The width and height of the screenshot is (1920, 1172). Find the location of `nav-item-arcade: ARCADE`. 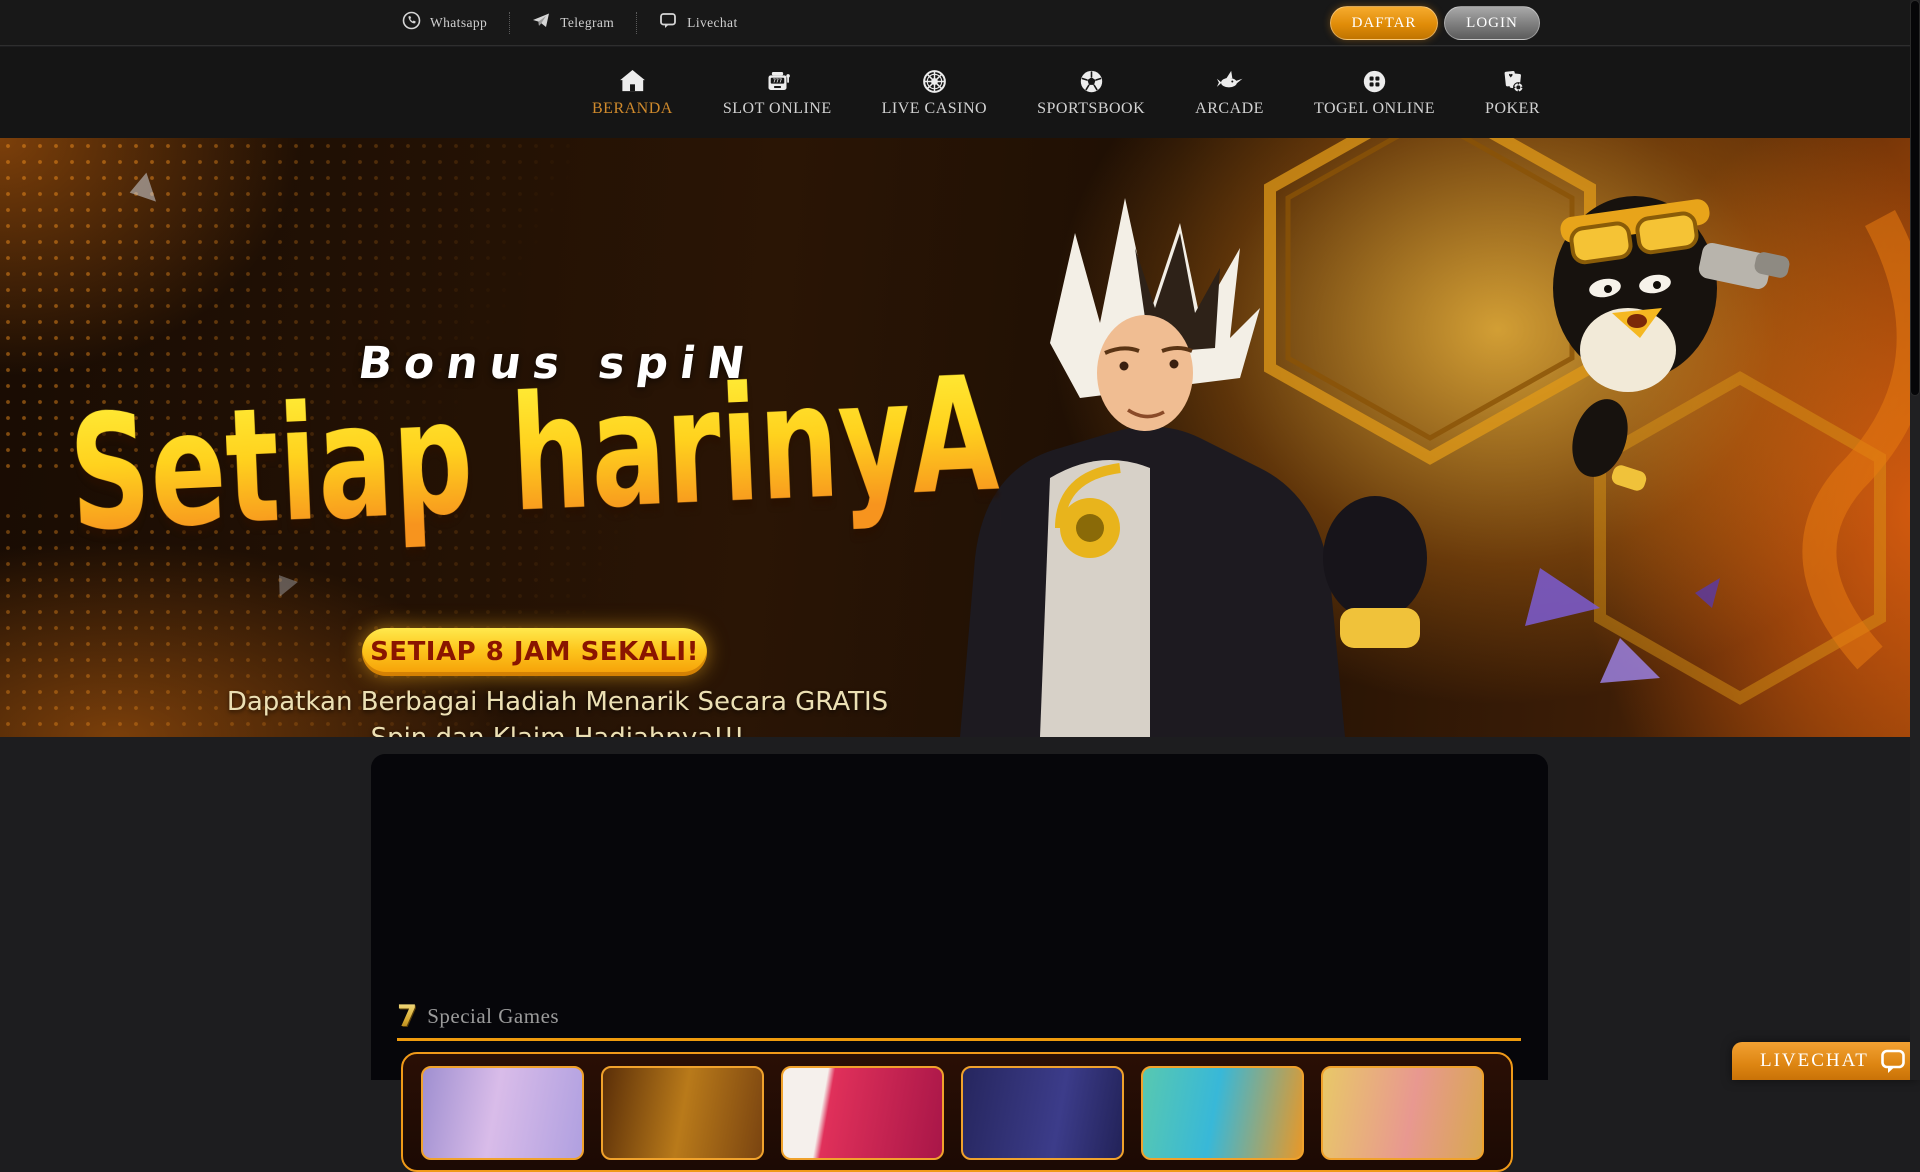

nav-item-arcade: ARCADE is located at coordinates (1229, 93).